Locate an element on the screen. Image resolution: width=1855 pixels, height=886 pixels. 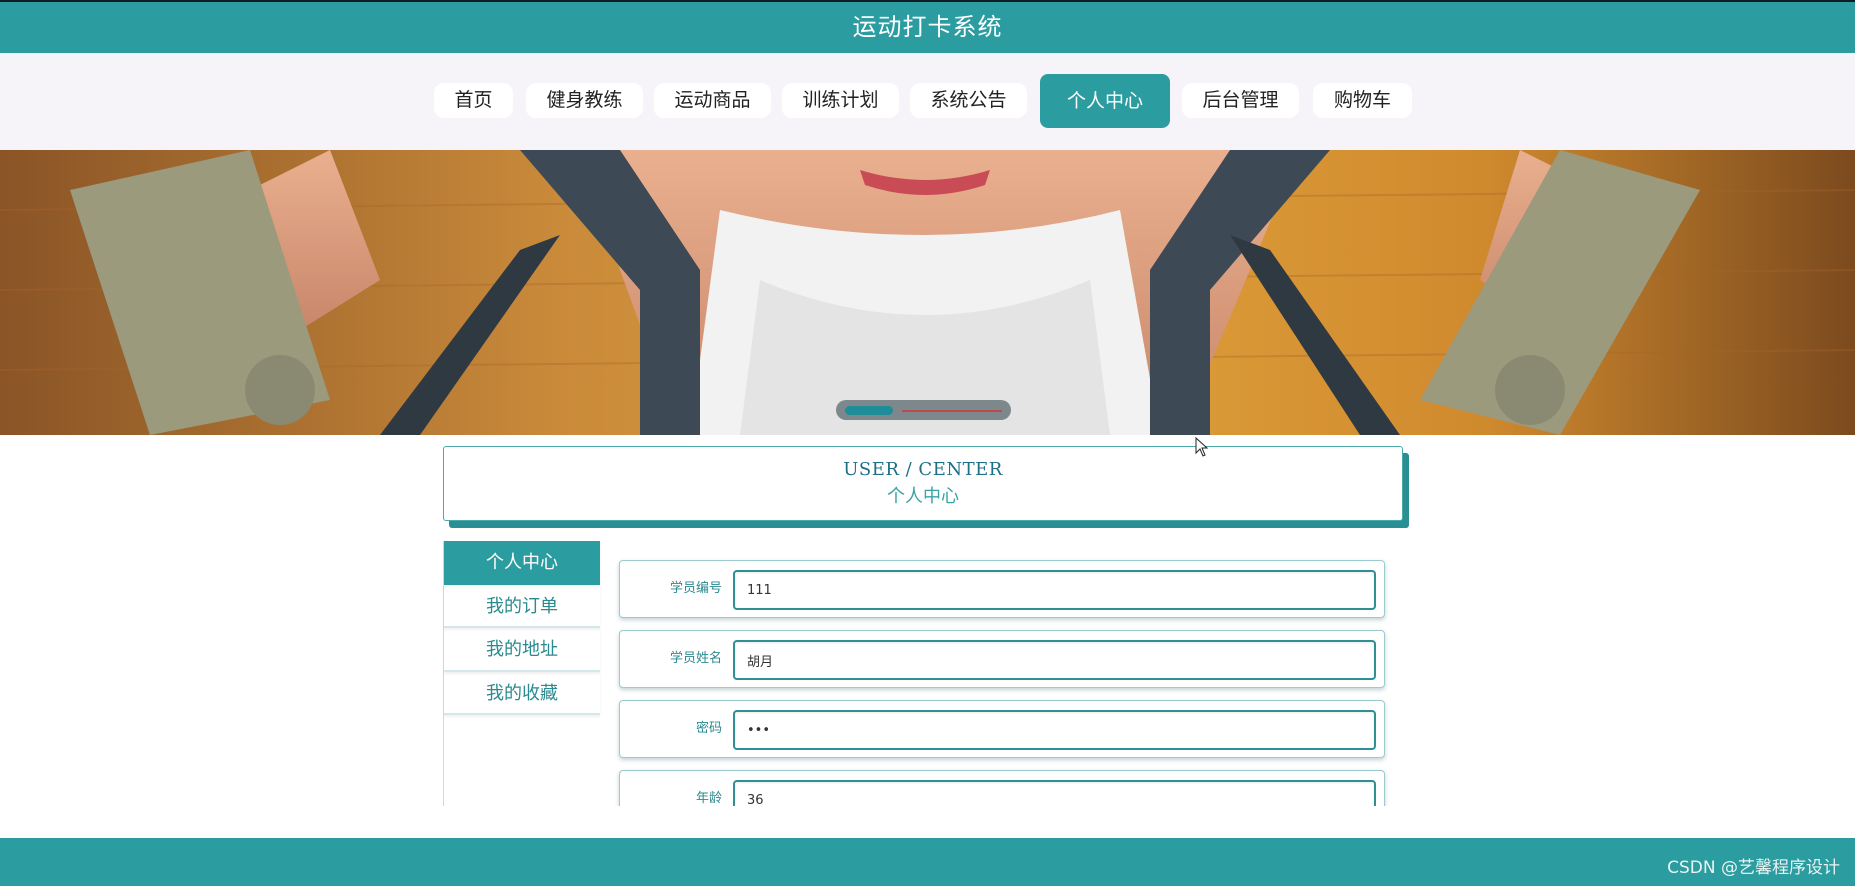
section-title-cn: 个人中心 is located at coordinates (923, 496).